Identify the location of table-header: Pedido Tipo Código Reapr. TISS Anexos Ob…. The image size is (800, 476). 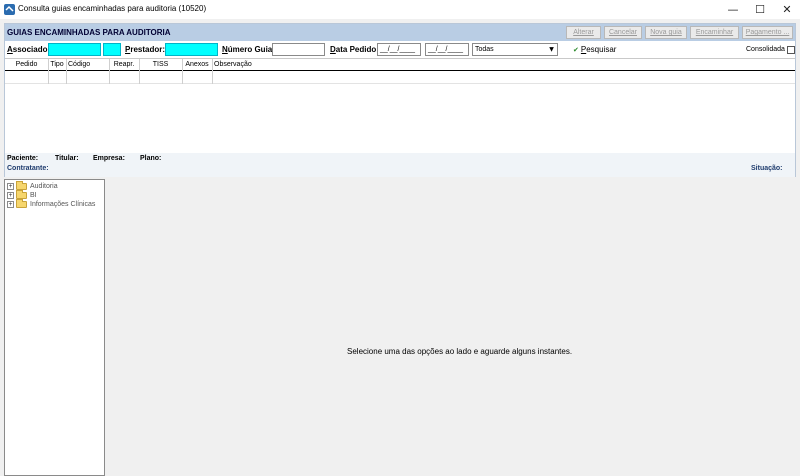
(400, 65).